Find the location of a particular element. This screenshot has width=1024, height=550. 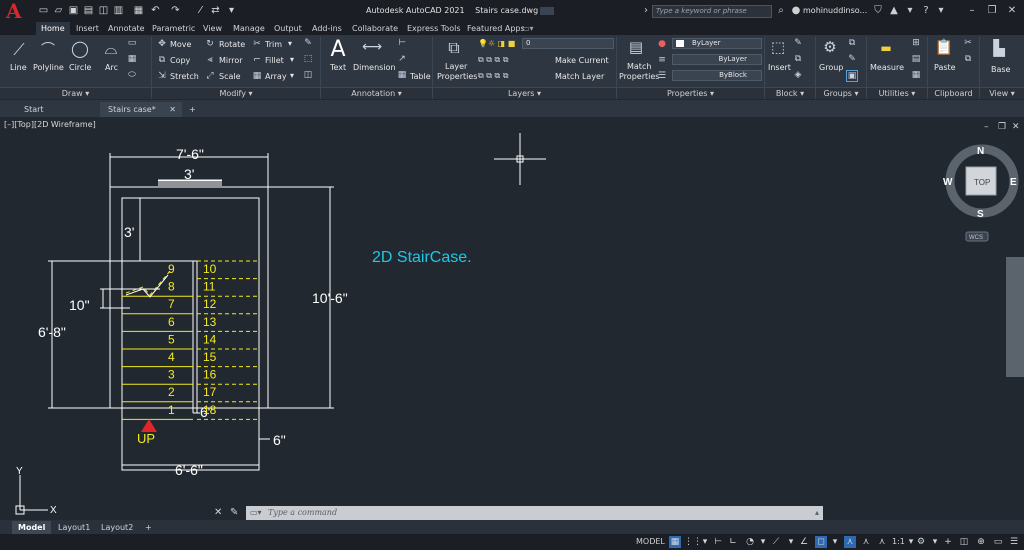

layout-tab-layout2: Layout2 is located at coordinates (117, 527).